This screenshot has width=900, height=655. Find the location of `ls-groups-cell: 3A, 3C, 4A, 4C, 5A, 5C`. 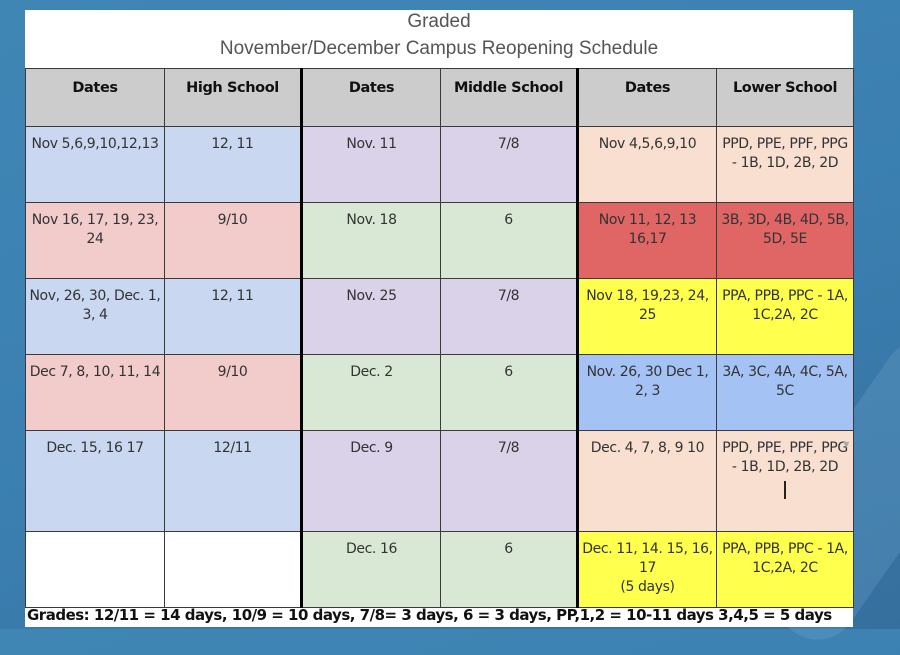

ls-groups-cell: 3A, 3C, 4A, 4C, 5A, 5C is located at coordinates (785, 392).